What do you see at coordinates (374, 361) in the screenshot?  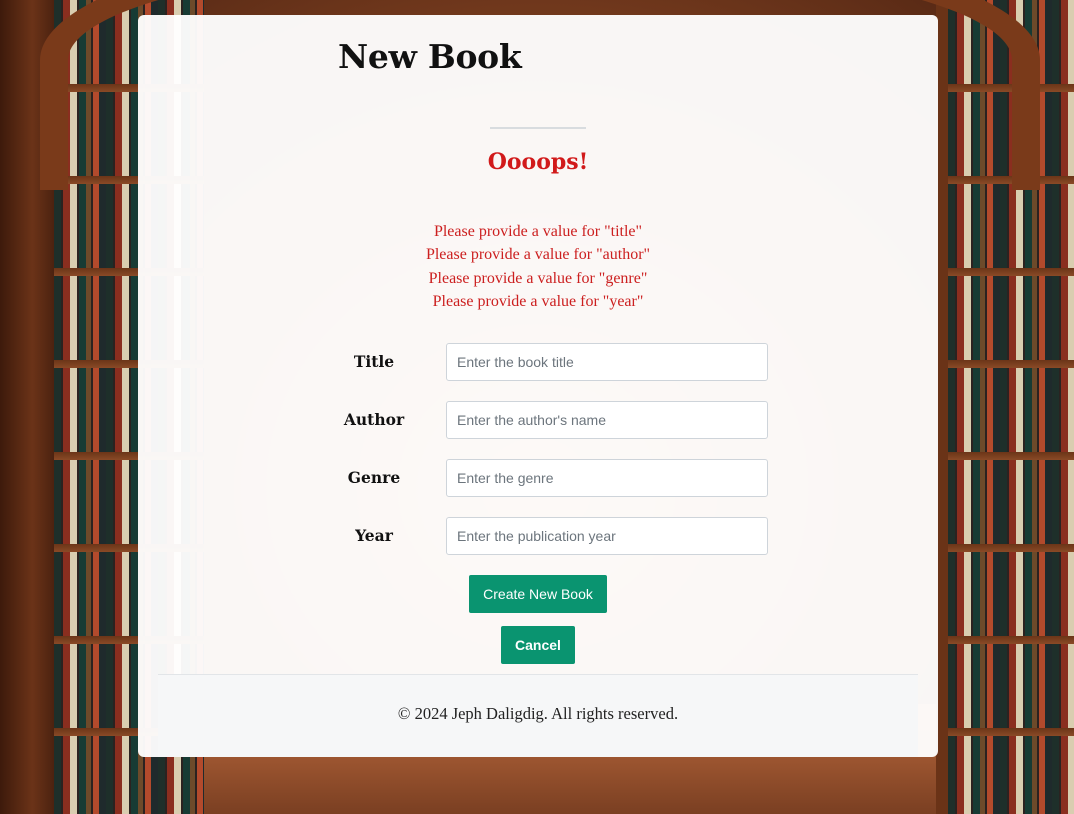 I see `title-label: Title` at bounding box center [374, 361].